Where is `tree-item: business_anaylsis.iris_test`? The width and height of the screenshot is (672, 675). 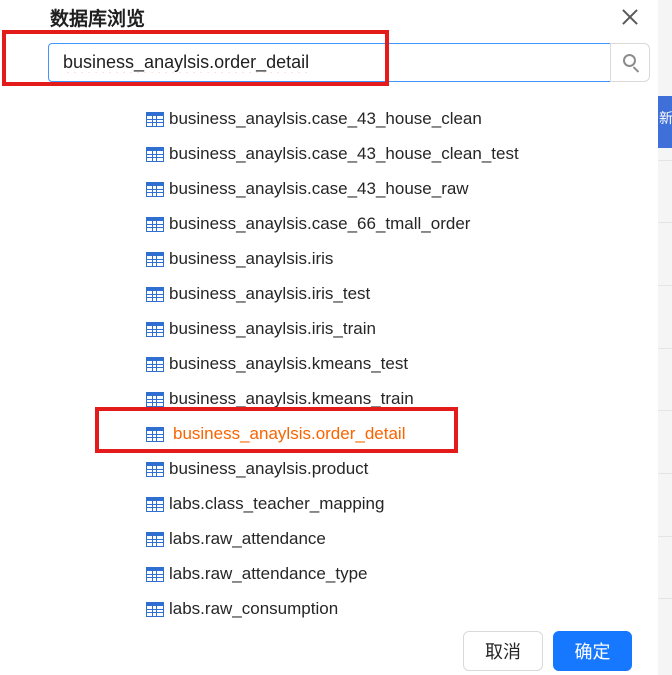 tree-item: business_anaylsis.iris_test is located at coordinates (258, 294).